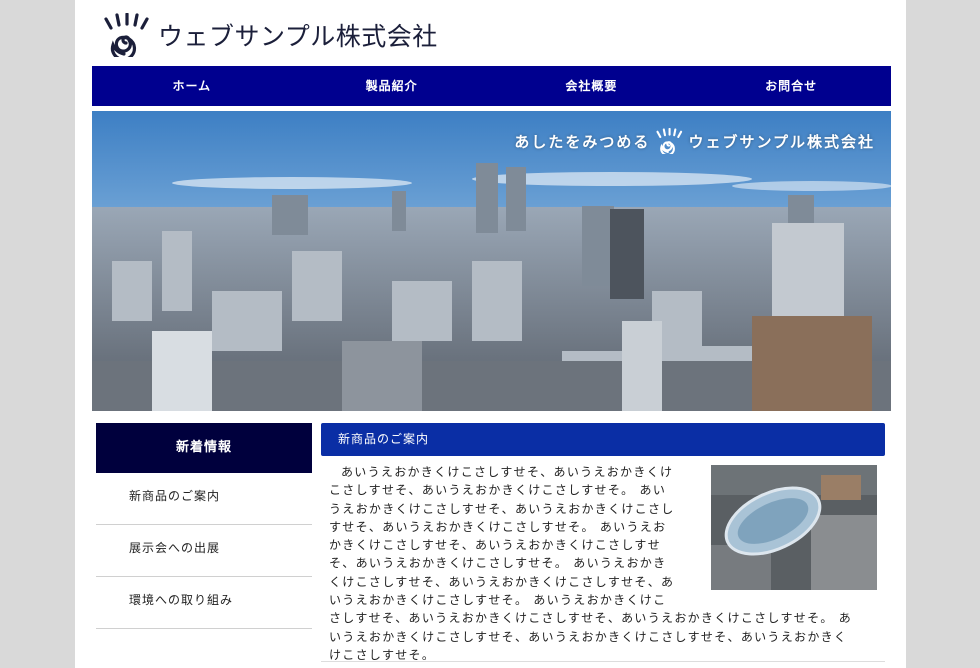 The height and width of the screenshot is (668, 980). What do you see at coordinates (204, 603) in the screenshot?
I see `sidebar-item-environment: 環境への取り組み` at bounding box center [204, 603].